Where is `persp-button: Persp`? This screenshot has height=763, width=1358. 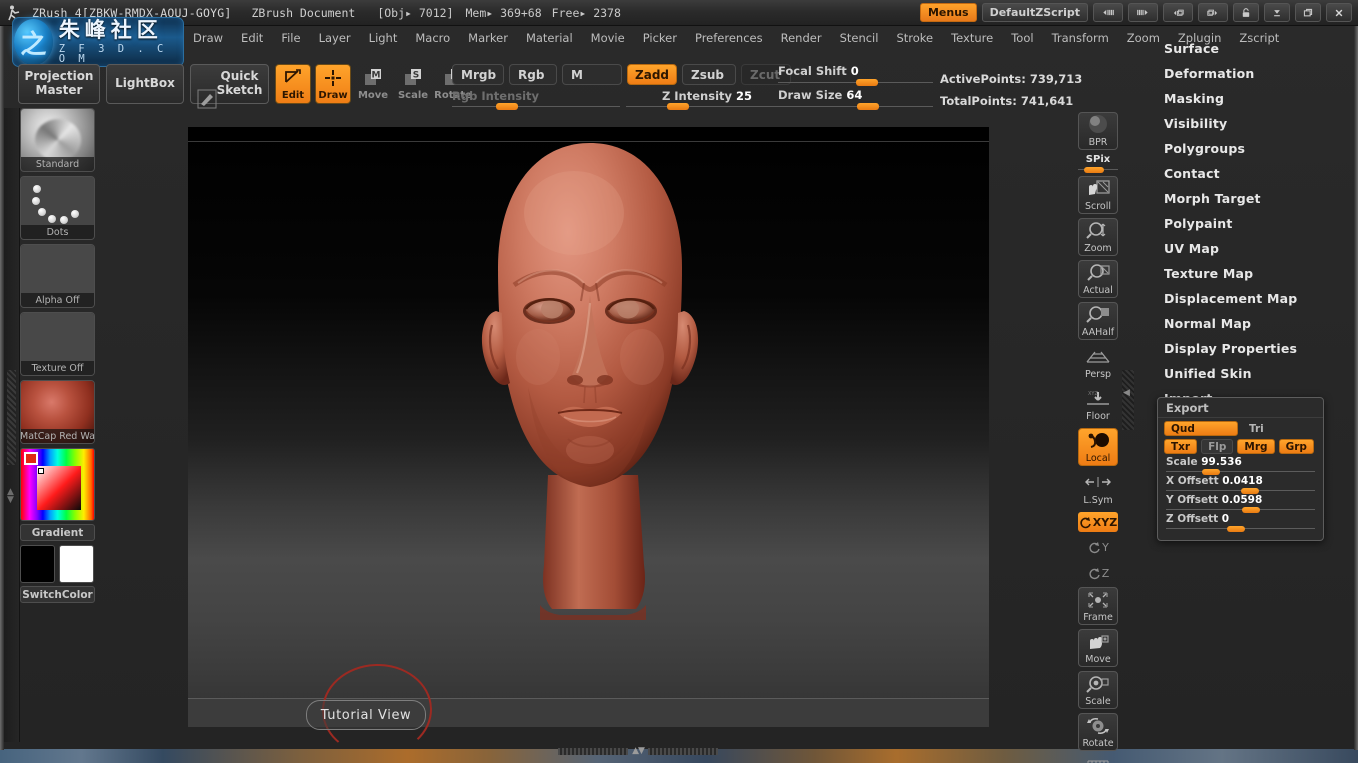
persp-button: Persp is located at coordinates (1098, 363).